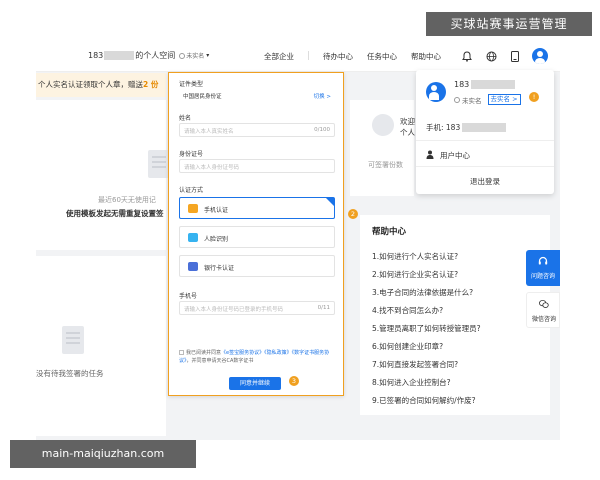 Image resolution: width=600 pixels, height=480 pixels. I want to click on agree-prefix: 我已阅读并同意, so click(204, 353).